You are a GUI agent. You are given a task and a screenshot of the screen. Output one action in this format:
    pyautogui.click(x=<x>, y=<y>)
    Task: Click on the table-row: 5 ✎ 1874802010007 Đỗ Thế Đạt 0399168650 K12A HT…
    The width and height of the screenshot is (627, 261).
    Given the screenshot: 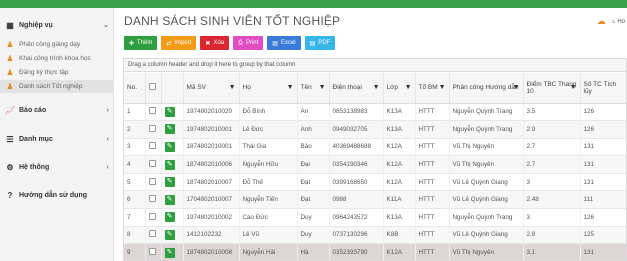 What is the action you would take?
    pyautogui.click(x=375, y=182)
    